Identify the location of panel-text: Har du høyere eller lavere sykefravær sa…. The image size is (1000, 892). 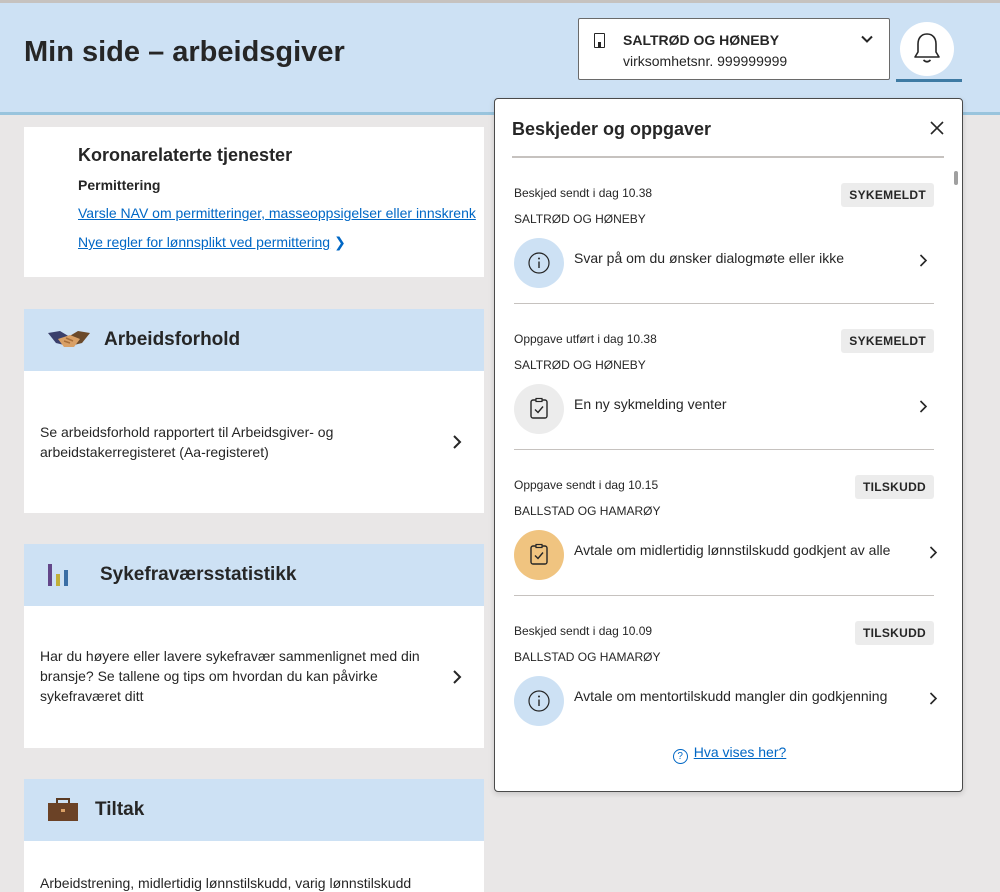
(230, 676).